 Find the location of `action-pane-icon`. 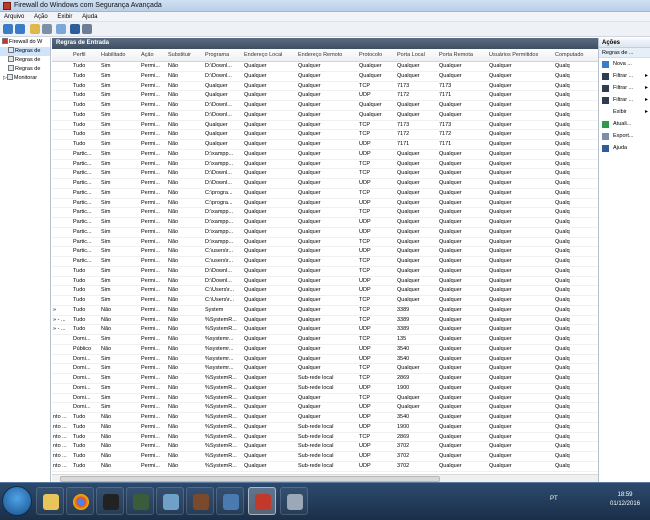

action-pane-icon is located at coordinates (87, 29).